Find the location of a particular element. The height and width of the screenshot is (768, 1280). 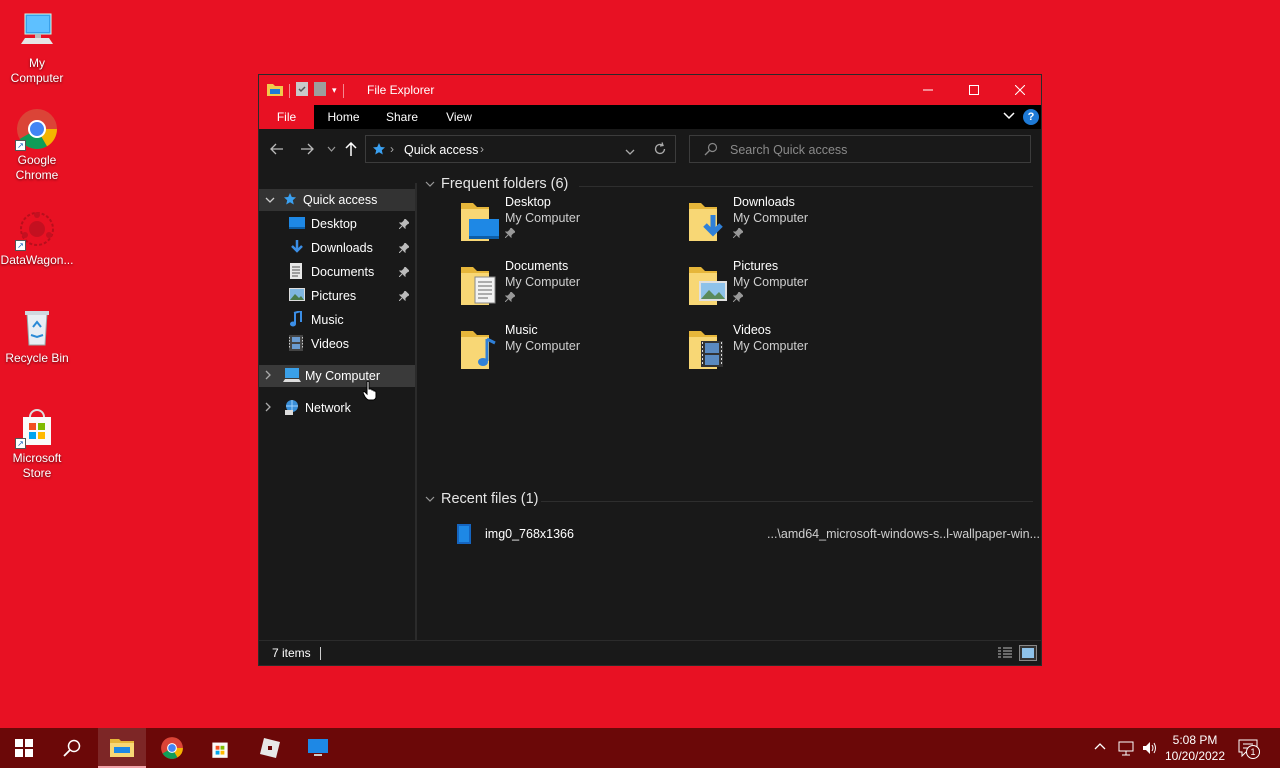

clock-date: 10/20/2022 is located at coordinates (1195, 756).